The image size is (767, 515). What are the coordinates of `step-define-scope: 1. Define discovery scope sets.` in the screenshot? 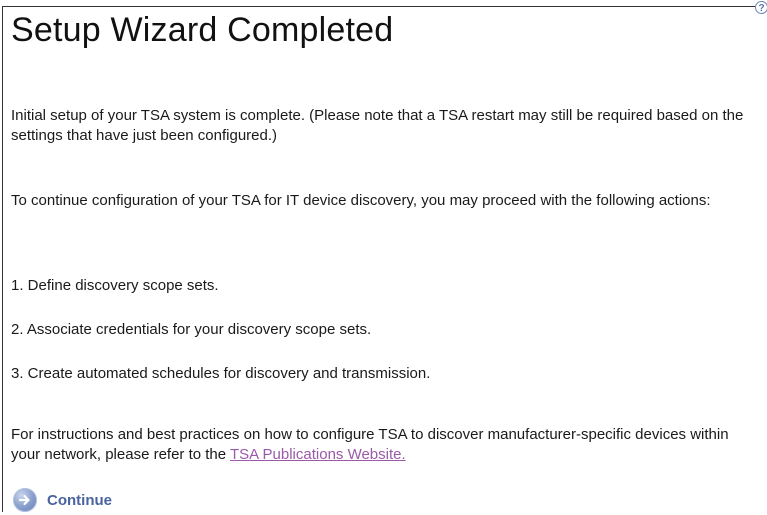 It's located at (115, 285).